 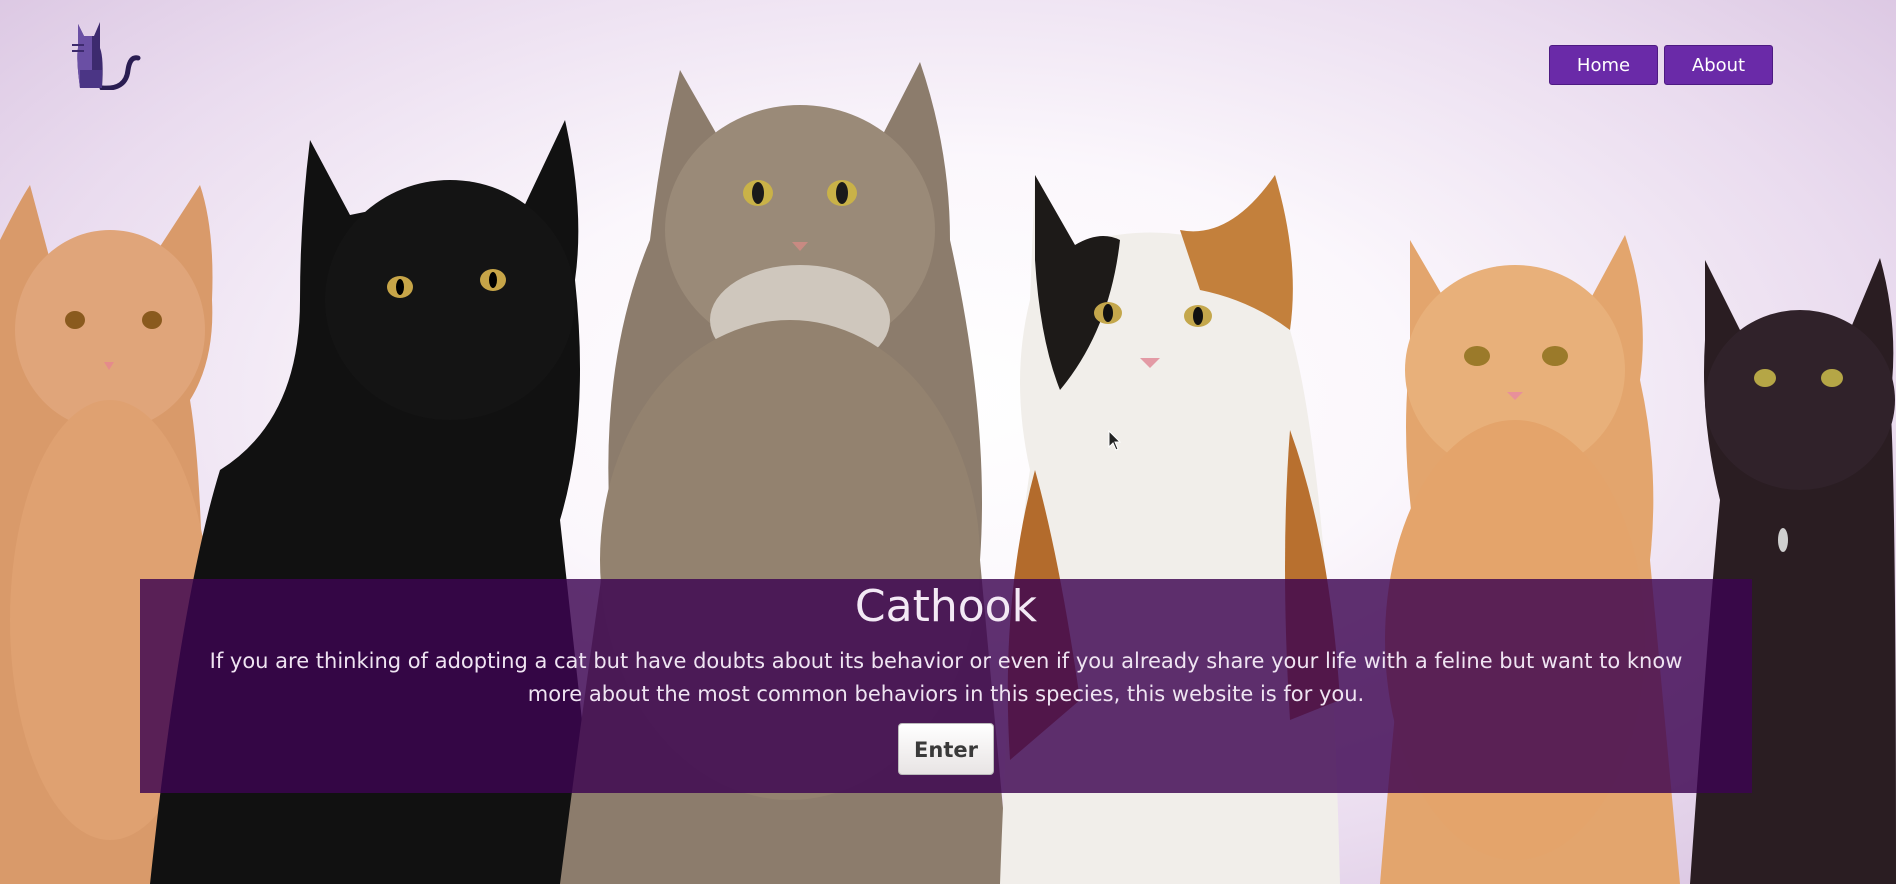 What do you see at coordinates (107, 54) in the screenshot?
I see `cat-logo-icon` at bounding box center [107, 54].